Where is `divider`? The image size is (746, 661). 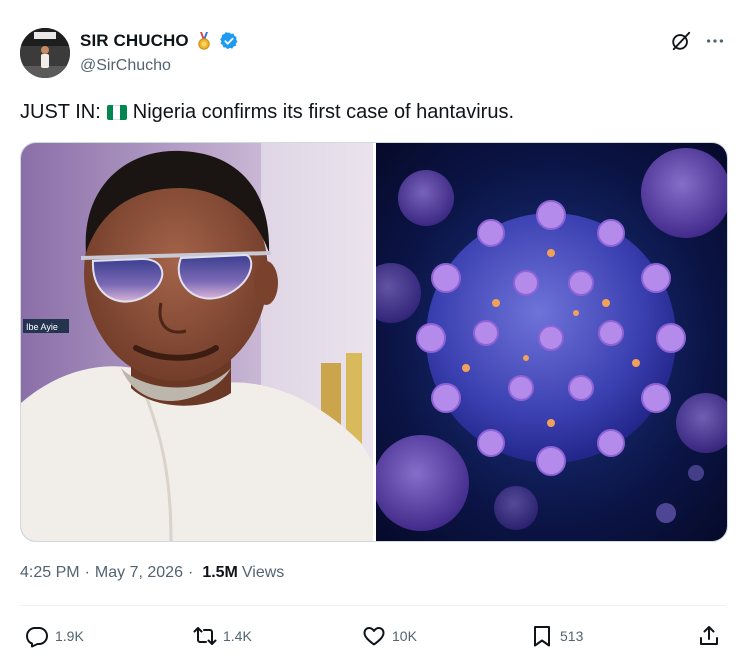
divider is located at coordinates (373, 605).